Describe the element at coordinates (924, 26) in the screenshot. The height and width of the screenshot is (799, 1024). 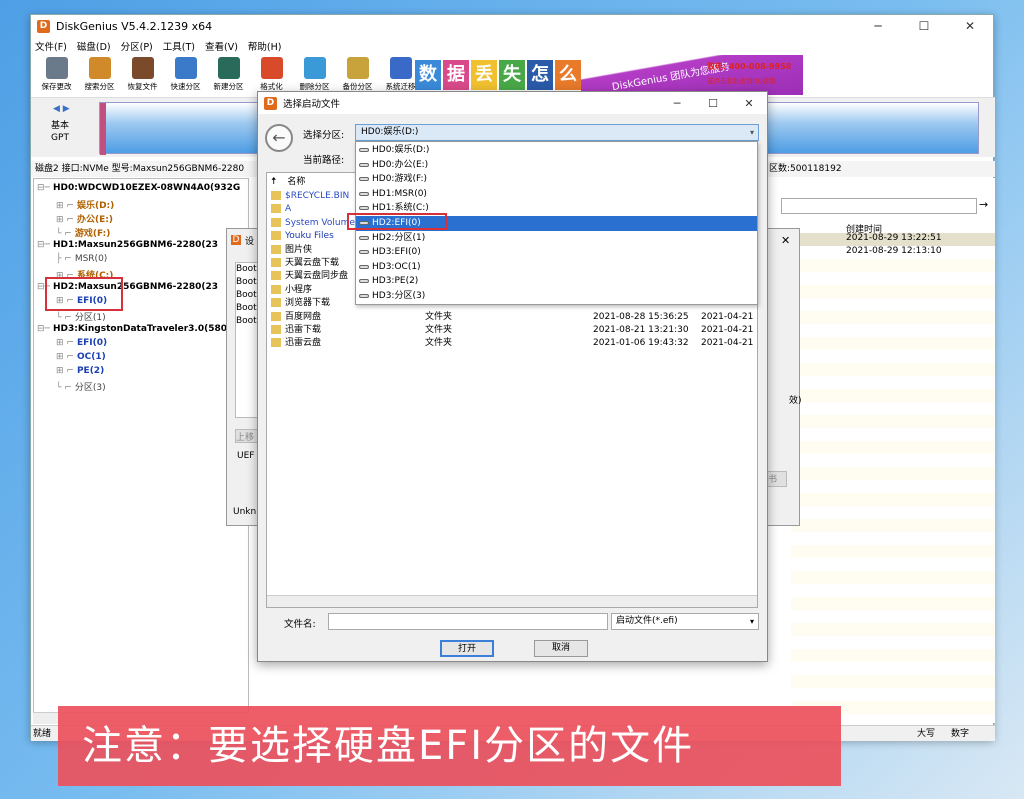
I see `maximize-button: ☐` at that location.